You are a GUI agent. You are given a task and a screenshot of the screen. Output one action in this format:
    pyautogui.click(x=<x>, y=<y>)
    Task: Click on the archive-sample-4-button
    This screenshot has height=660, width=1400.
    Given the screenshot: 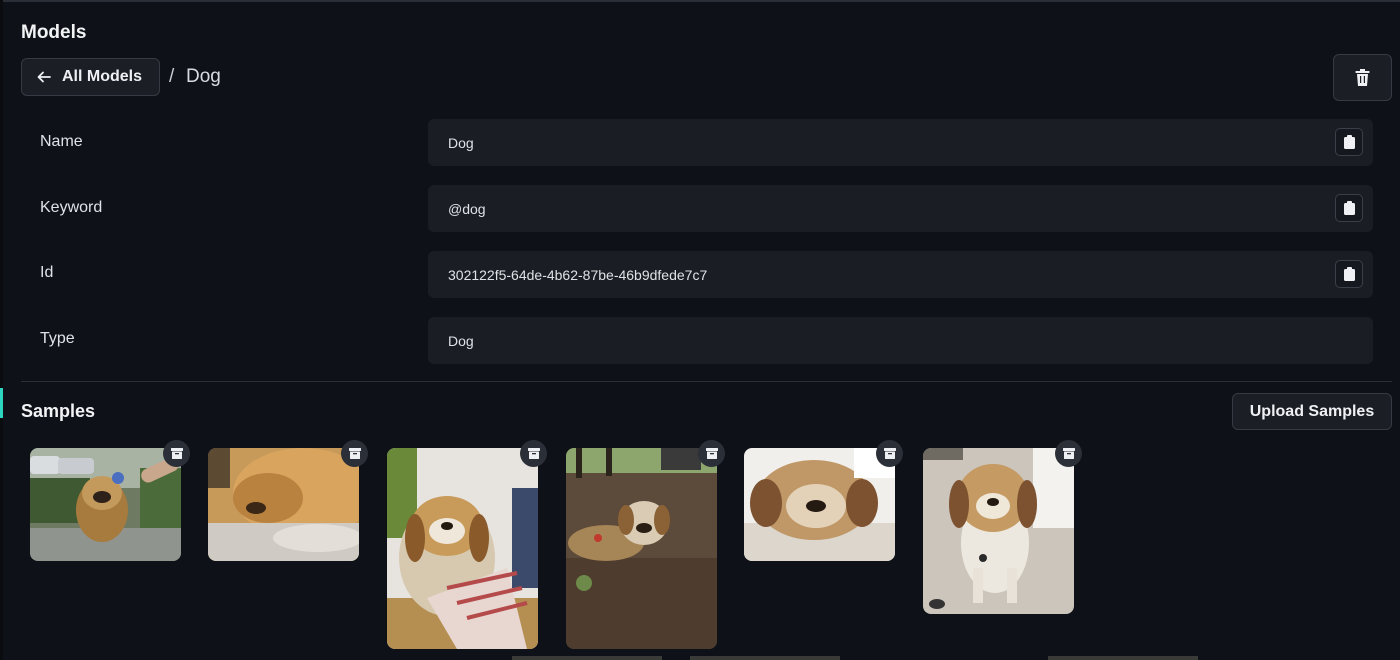 What is the action you would take?
    pyautogui.click(x=711, y=453)
    